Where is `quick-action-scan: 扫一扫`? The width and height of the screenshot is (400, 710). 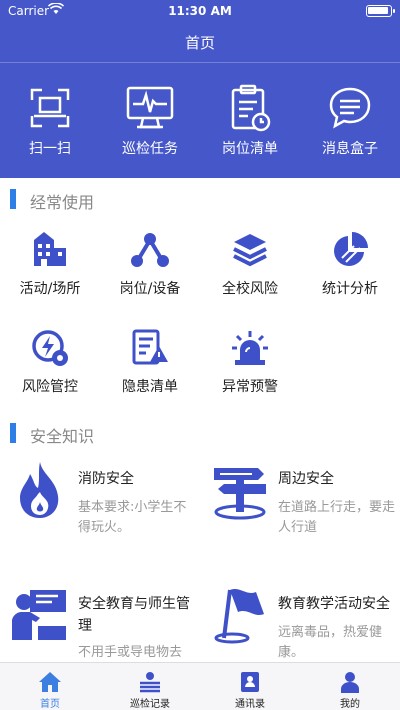
quick-action-scan: 扫一扫 is located at coordinates (50, 120).